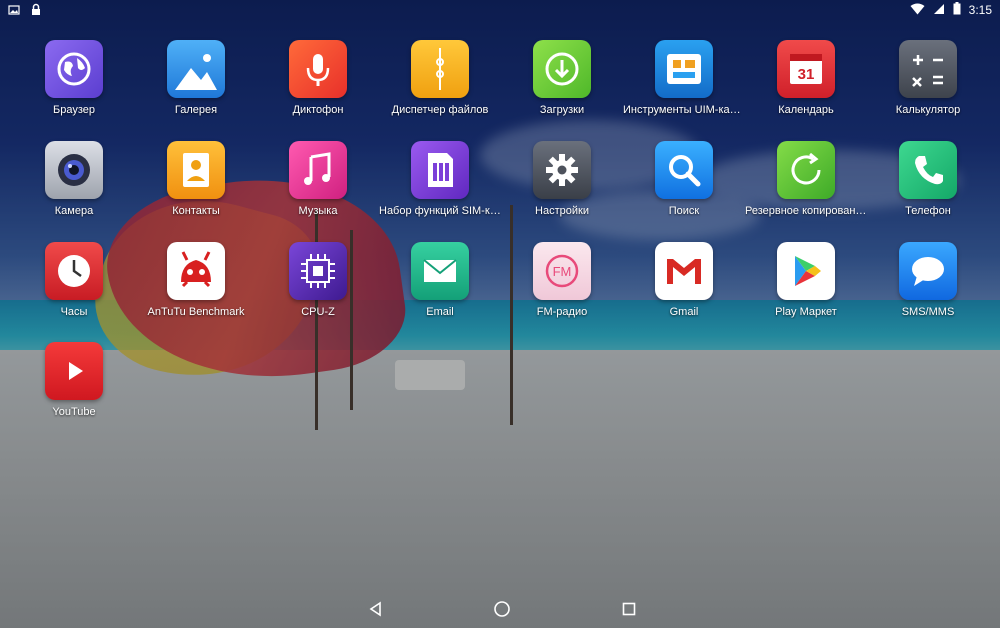  Describe the element at coordinates (196, 110) in the screenshot. I see `app-label: Галерея` at that location.